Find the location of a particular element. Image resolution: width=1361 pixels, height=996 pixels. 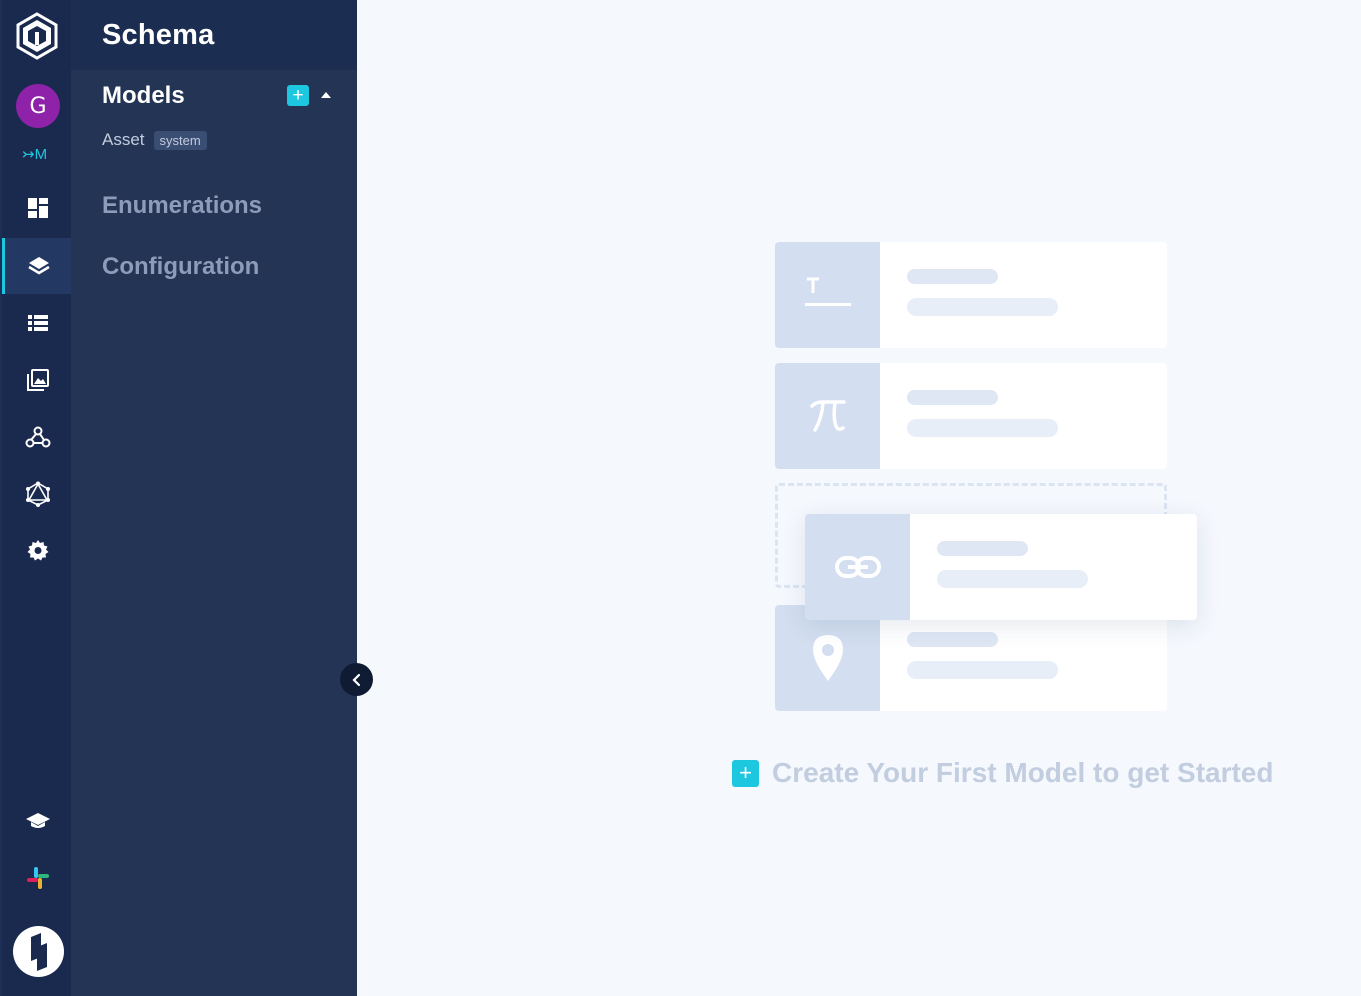

layers-icon is located at coordinates (39, 266).